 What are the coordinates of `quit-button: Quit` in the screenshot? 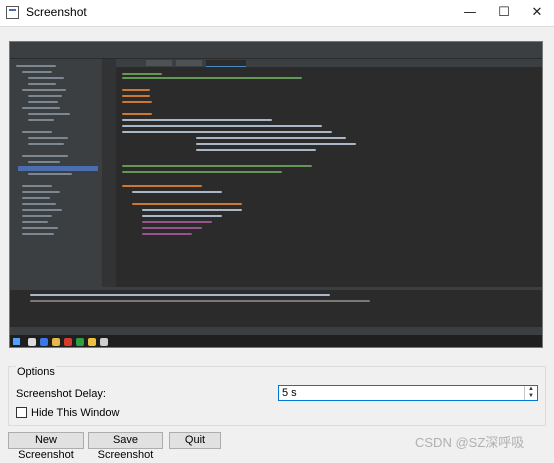 It's located at (195, 440).